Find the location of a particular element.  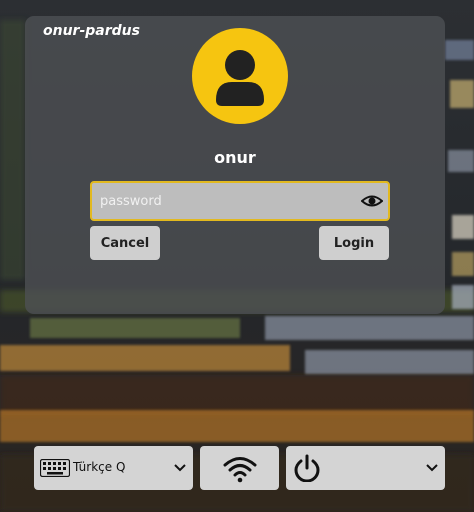

password-field is located at coordinates (240, 201).